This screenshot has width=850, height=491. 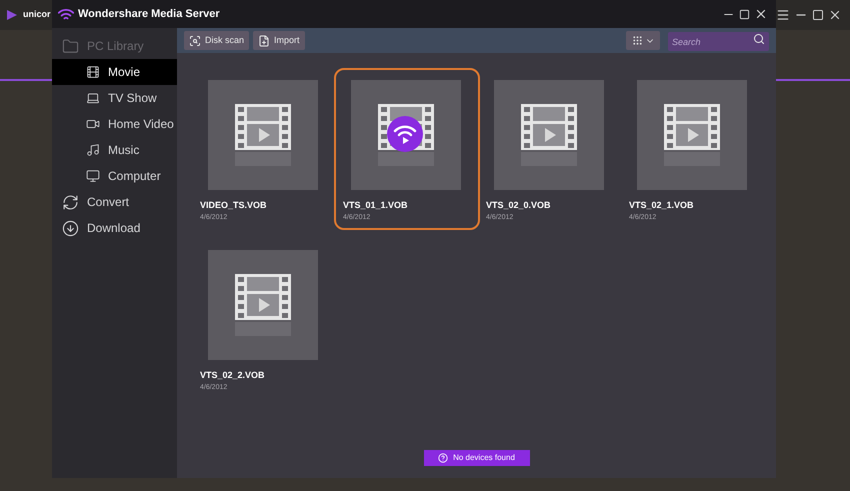 What do you see at coordinates (70, 46) in the screenshot?
I see `folder-icon` at bounding box center [70, 46].